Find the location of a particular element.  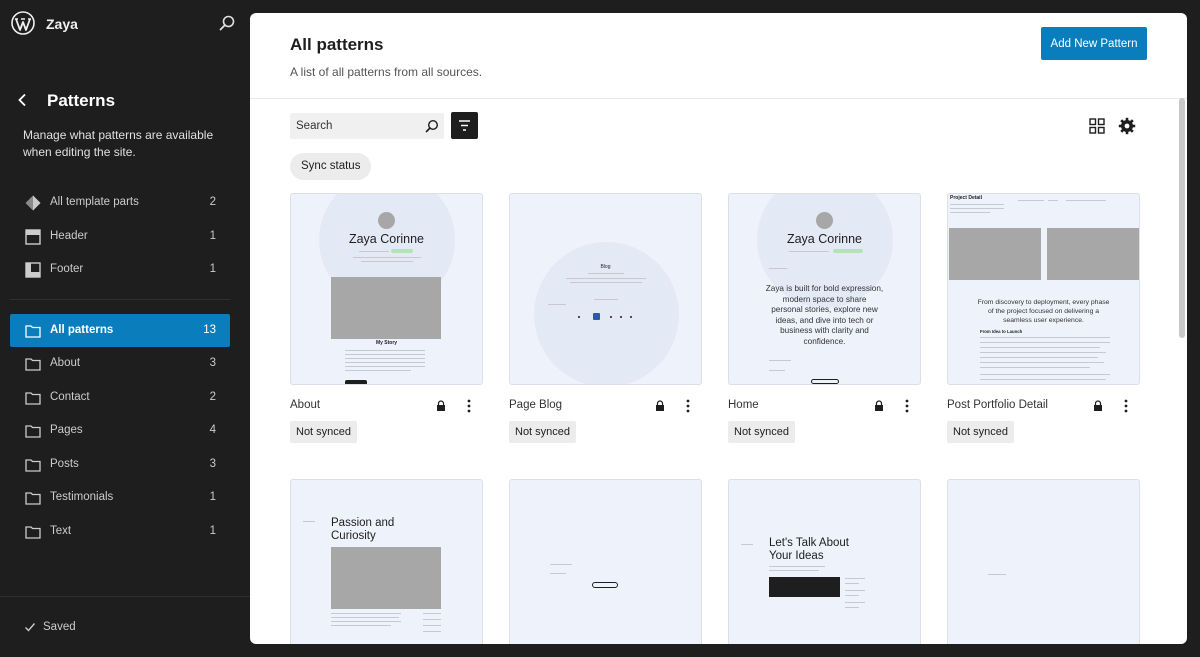

pattern-preview: Blog is located at coordinates (605, 289).